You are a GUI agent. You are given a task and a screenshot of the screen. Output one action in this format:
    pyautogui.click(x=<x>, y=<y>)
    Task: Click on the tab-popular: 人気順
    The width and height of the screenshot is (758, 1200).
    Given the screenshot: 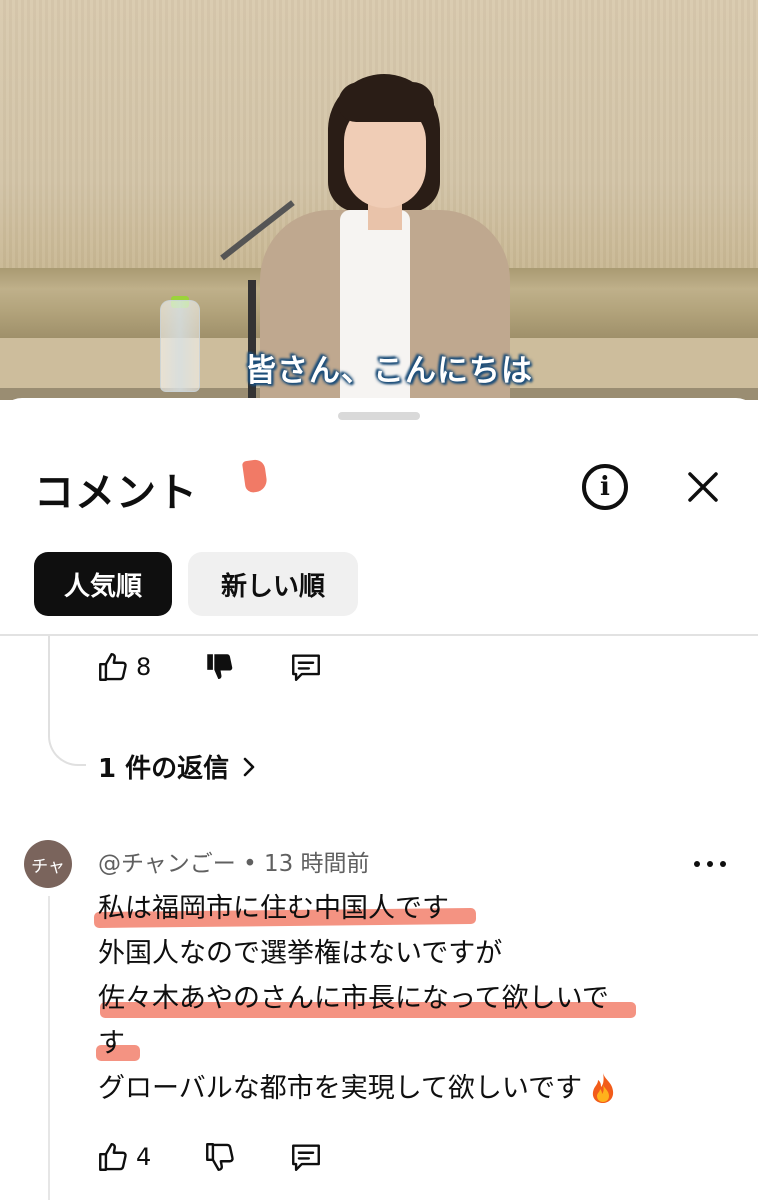 What is the action you would take?
    pyautogui.click(x=103, y=584)
    